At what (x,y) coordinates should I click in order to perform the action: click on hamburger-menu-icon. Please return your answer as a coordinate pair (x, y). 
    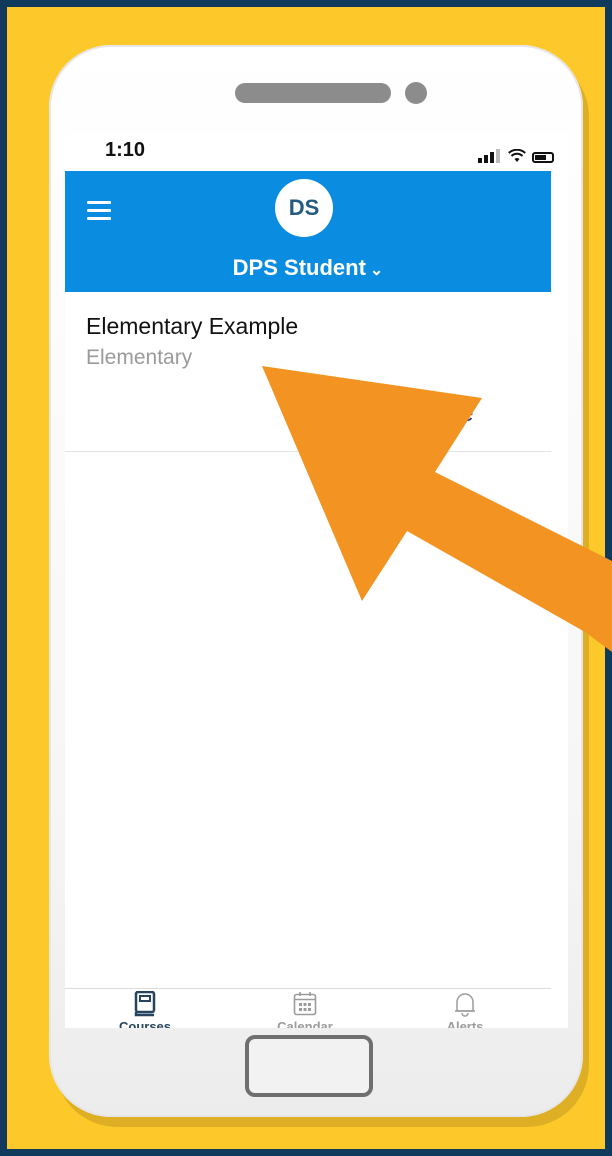
    Looking at the image, I should click on (99, 210).